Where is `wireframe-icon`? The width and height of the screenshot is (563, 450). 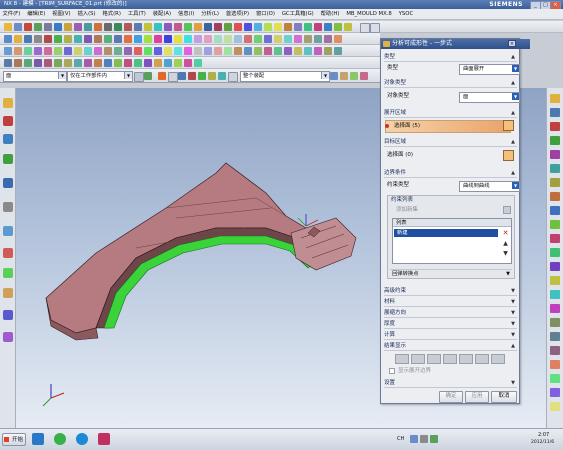
wireframe-icon is located at coordinates (138, 39).